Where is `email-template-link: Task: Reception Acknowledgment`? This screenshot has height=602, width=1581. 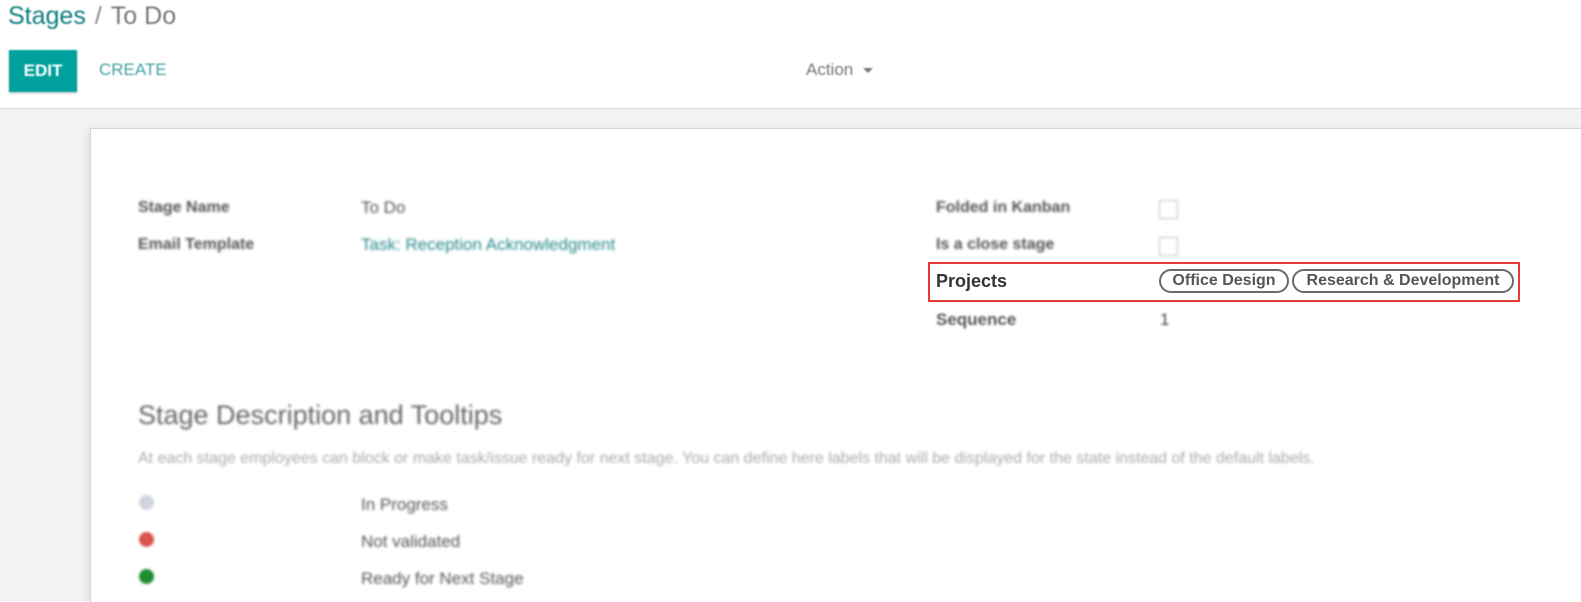 email-template-link: Task: Reception Acknowledgment is located at coordinates (488, 245).